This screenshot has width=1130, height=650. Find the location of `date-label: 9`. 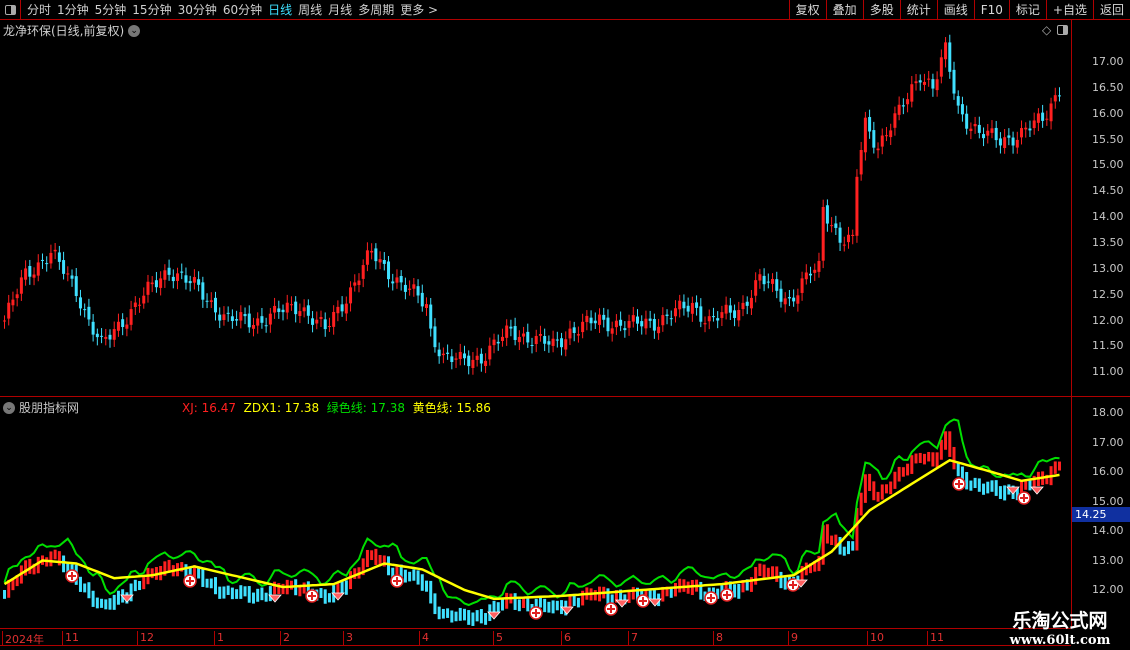

date-label: 9 is located at coordinates (793, 638).